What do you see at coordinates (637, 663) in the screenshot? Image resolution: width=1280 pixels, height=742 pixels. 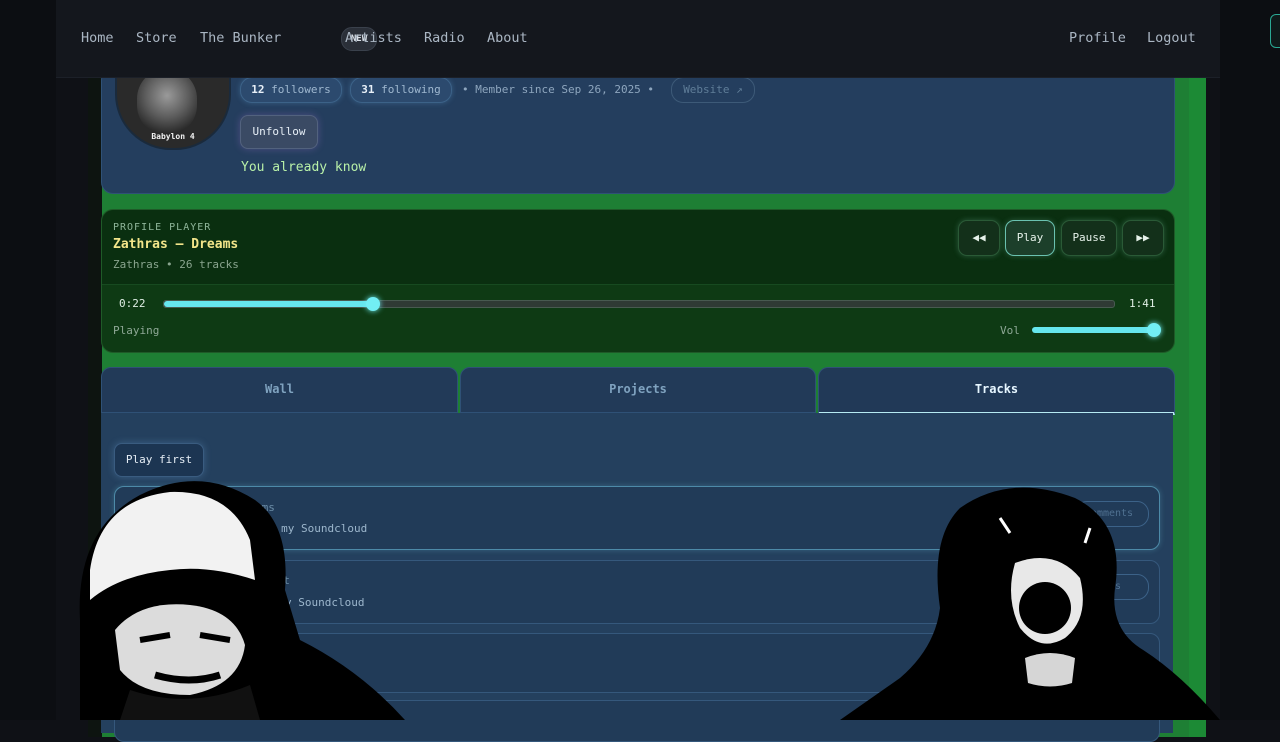 I see `track-row: e Map` at bounding box center [637, 663].